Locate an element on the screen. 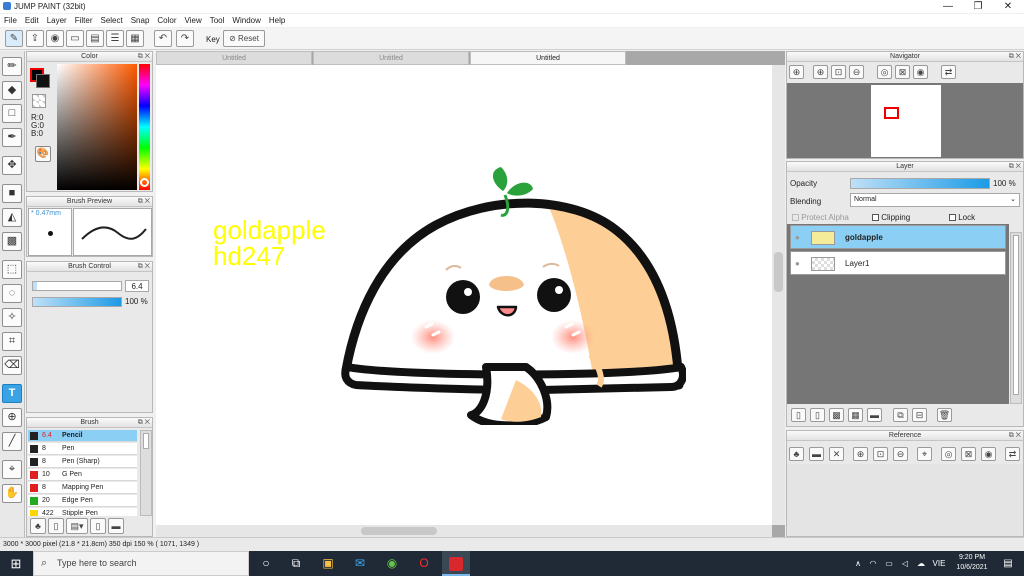 The height and width of the screenshot is (576, 1024). eraser-tool-icon: ◆ is located at coordinates (12, 90).